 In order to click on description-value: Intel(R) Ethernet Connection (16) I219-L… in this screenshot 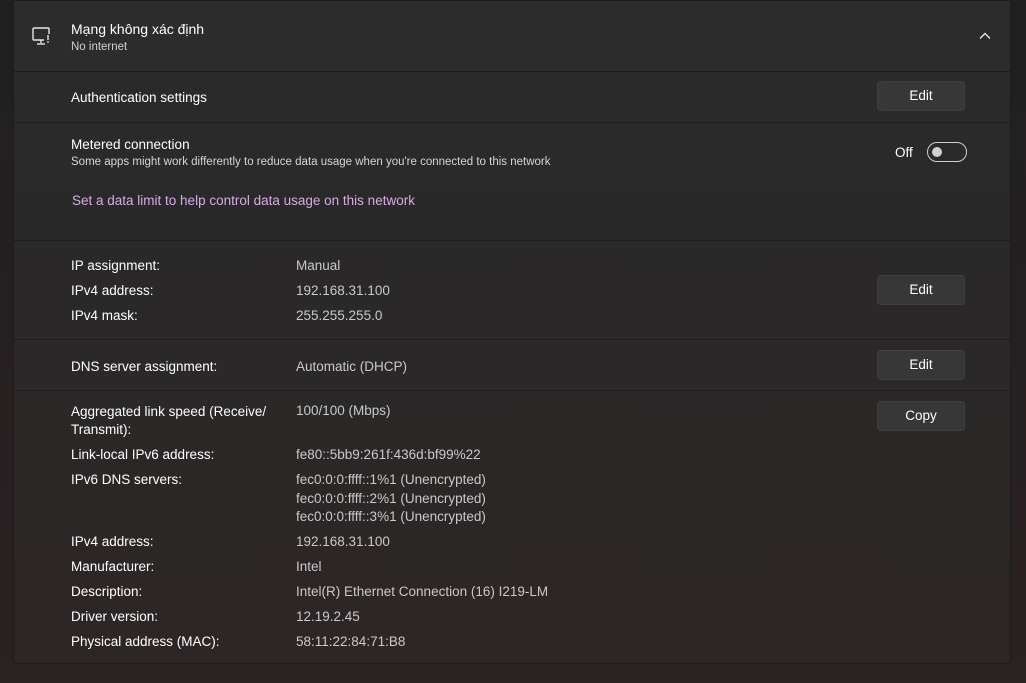, I will do `click(422, 591)`.